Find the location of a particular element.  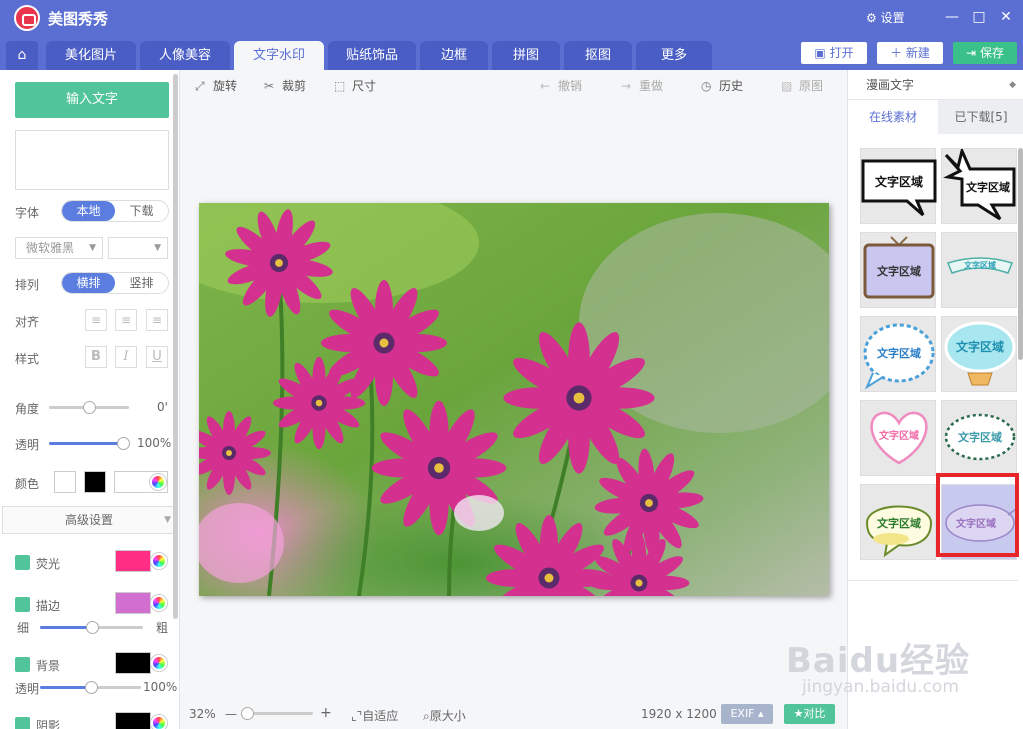

tab-frames: 边框 is located at coordinates (454, 55).